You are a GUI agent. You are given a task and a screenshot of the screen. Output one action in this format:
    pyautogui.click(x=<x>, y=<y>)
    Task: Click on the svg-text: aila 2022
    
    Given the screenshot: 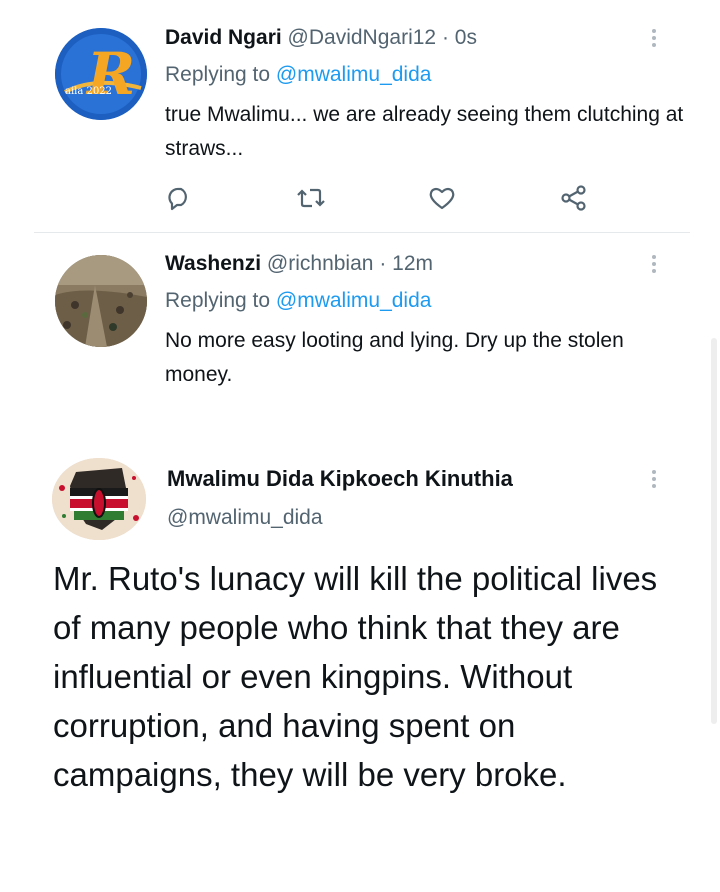 What is the action you would take?
    pyautogui.click(x=88, y=91)
    